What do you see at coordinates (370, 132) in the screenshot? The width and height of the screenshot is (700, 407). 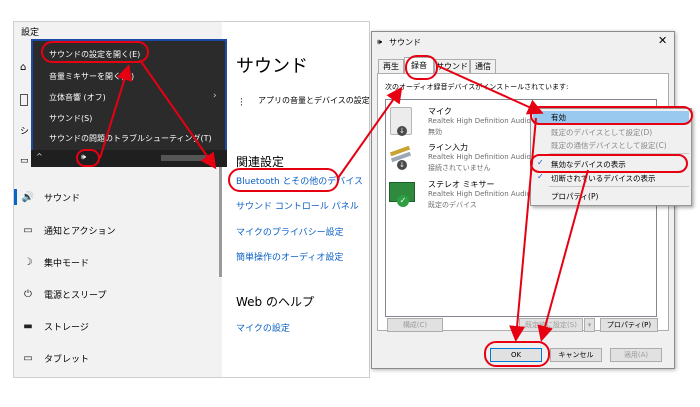 I see `arrow-panel-link-to-dialog` at bounding box center [370, 132].